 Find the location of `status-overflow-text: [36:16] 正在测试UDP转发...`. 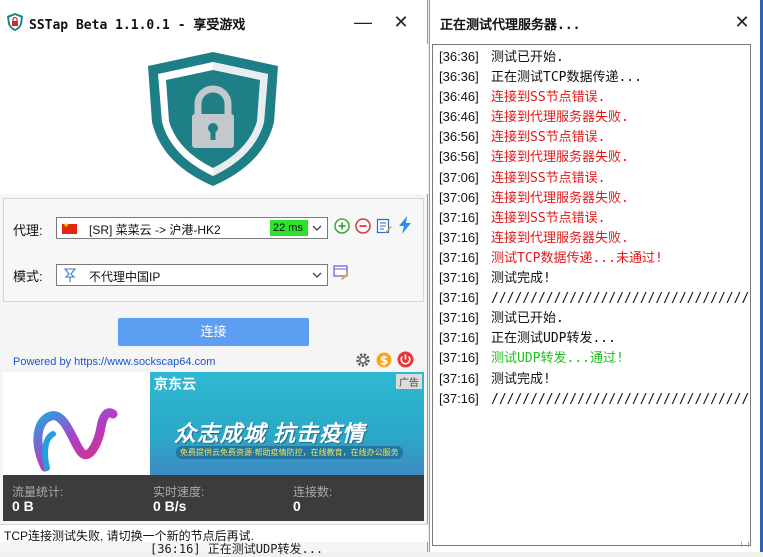

status-overflow-text: [36:16] 正在测试UDP转发... is located at coordinates (237, 549).